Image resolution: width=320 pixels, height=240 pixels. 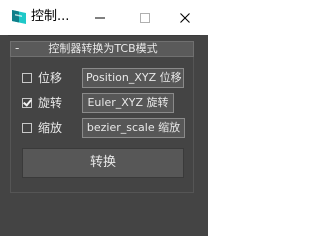 I want to click on rollout-title: 控制器转换为TCB模式, so click(x=103, y=48).